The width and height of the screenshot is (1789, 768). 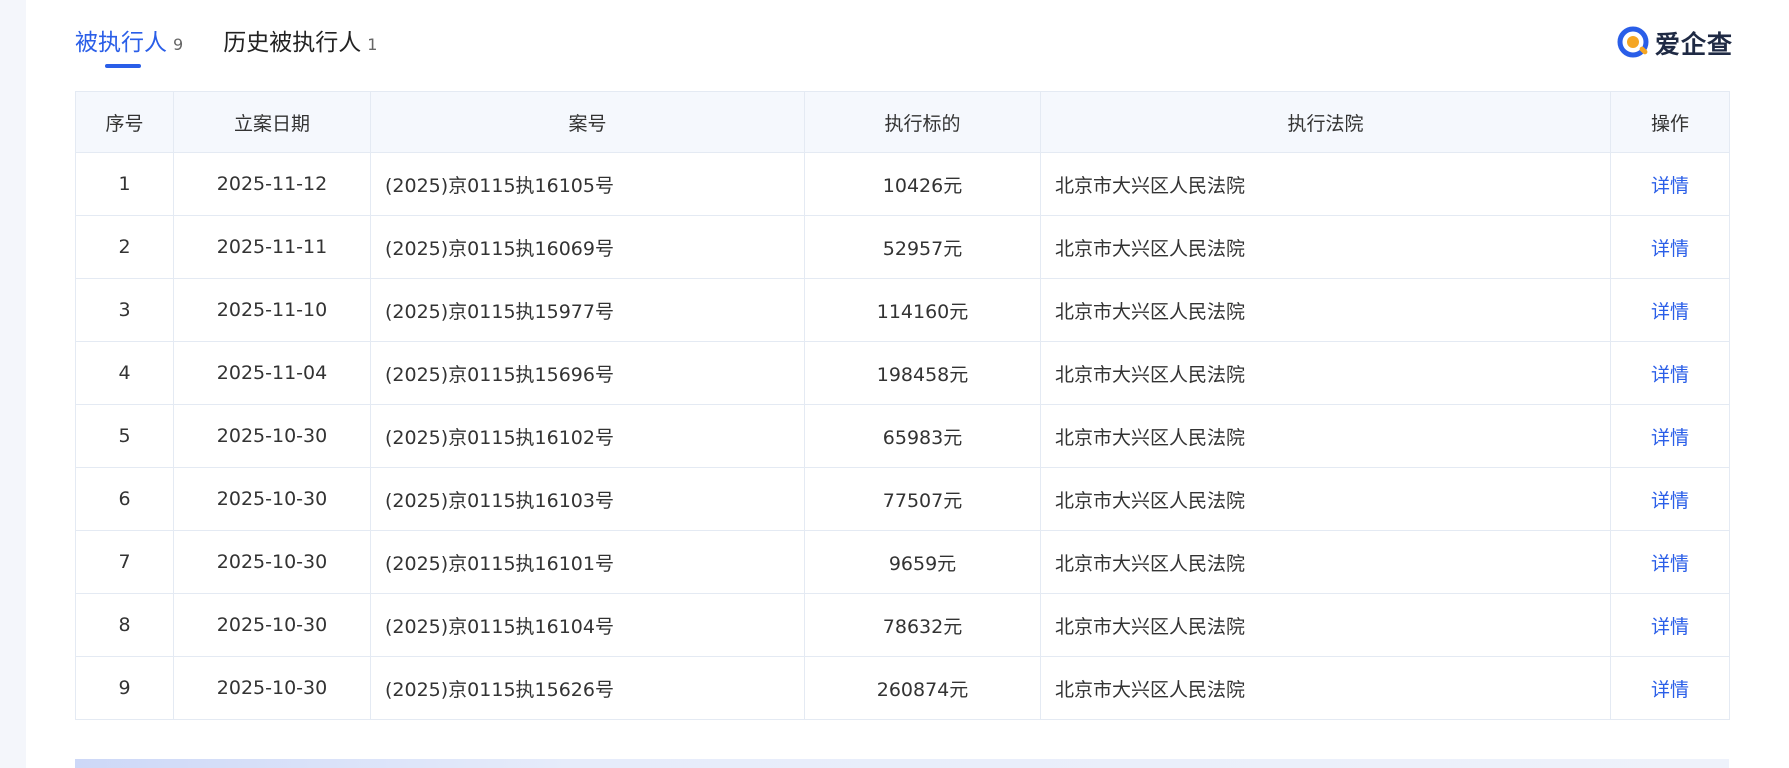 I want to click on tab-historical-executed-person: 历史被执行人 1, so click(x=300, y=43).